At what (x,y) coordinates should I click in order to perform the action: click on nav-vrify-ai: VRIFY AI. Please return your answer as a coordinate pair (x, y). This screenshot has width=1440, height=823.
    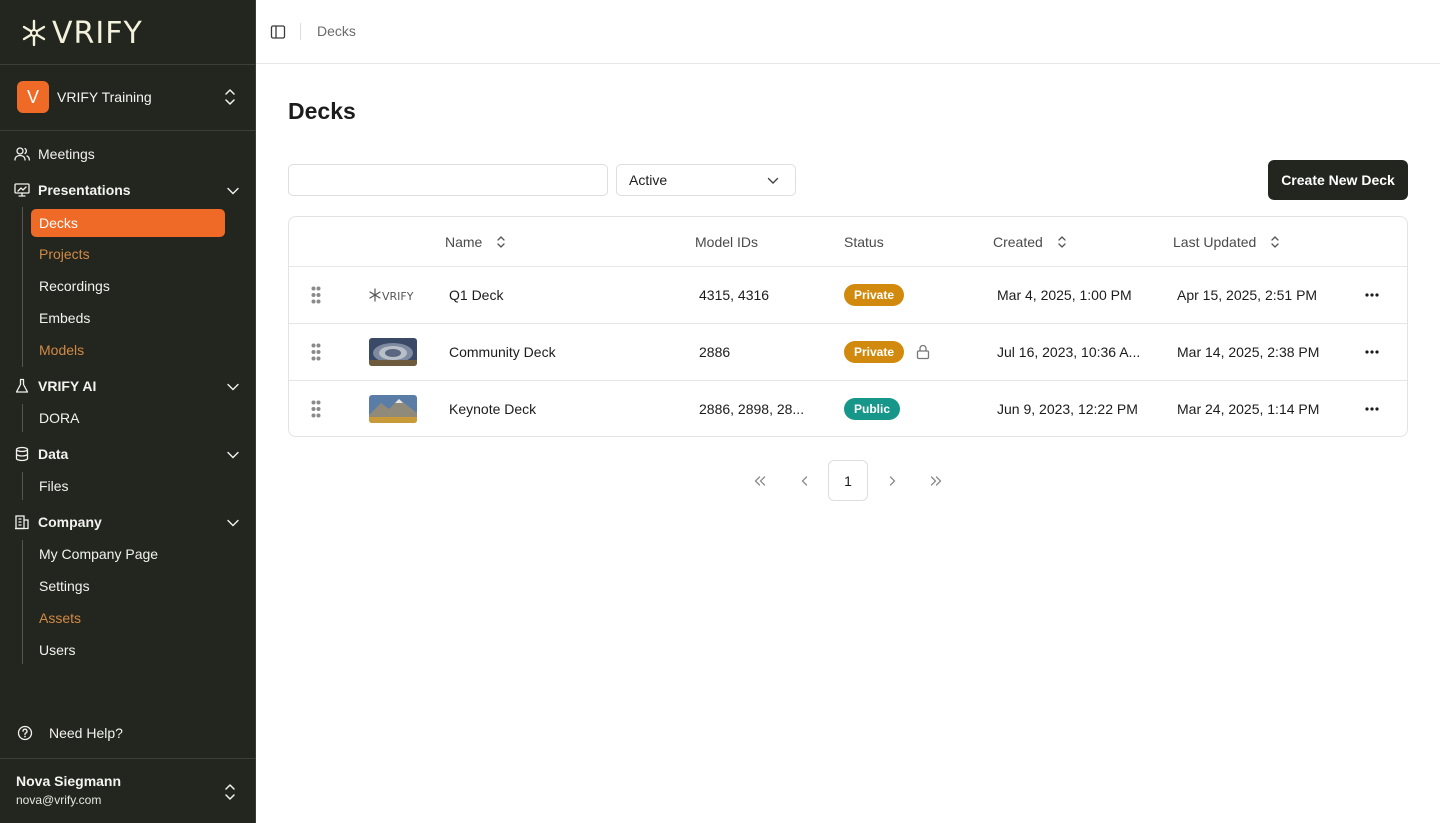
    Looking at the image, I should click on (55, 386).